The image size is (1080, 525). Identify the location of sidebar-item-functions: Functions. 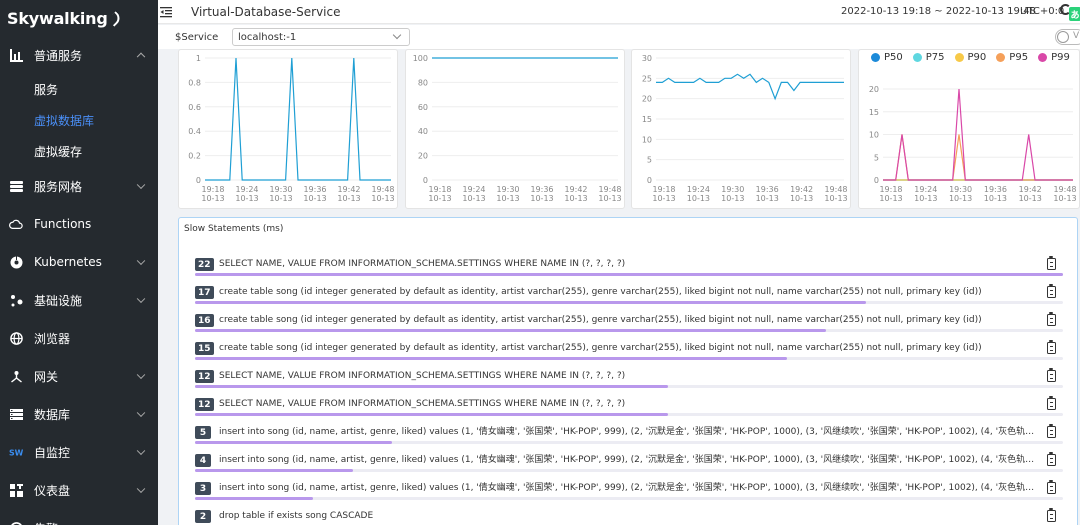
(79, 224).